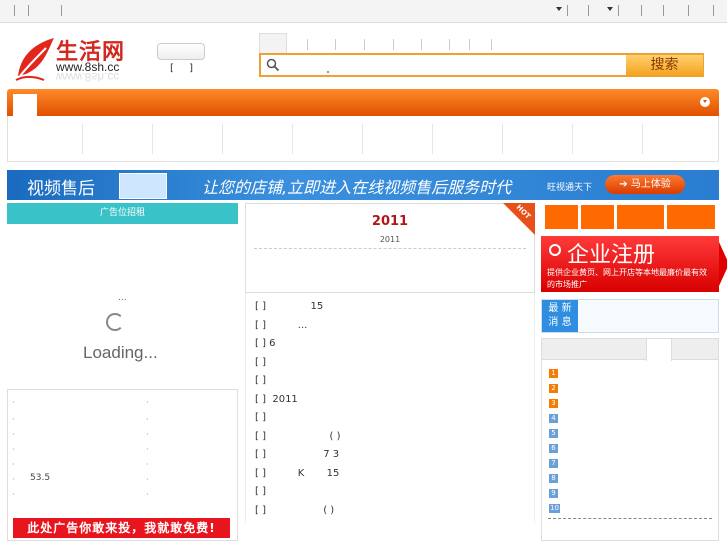  Describe the element at coordinates (560, 322) in the screenshot. I see `news-label-line2: 消 息` at that location.